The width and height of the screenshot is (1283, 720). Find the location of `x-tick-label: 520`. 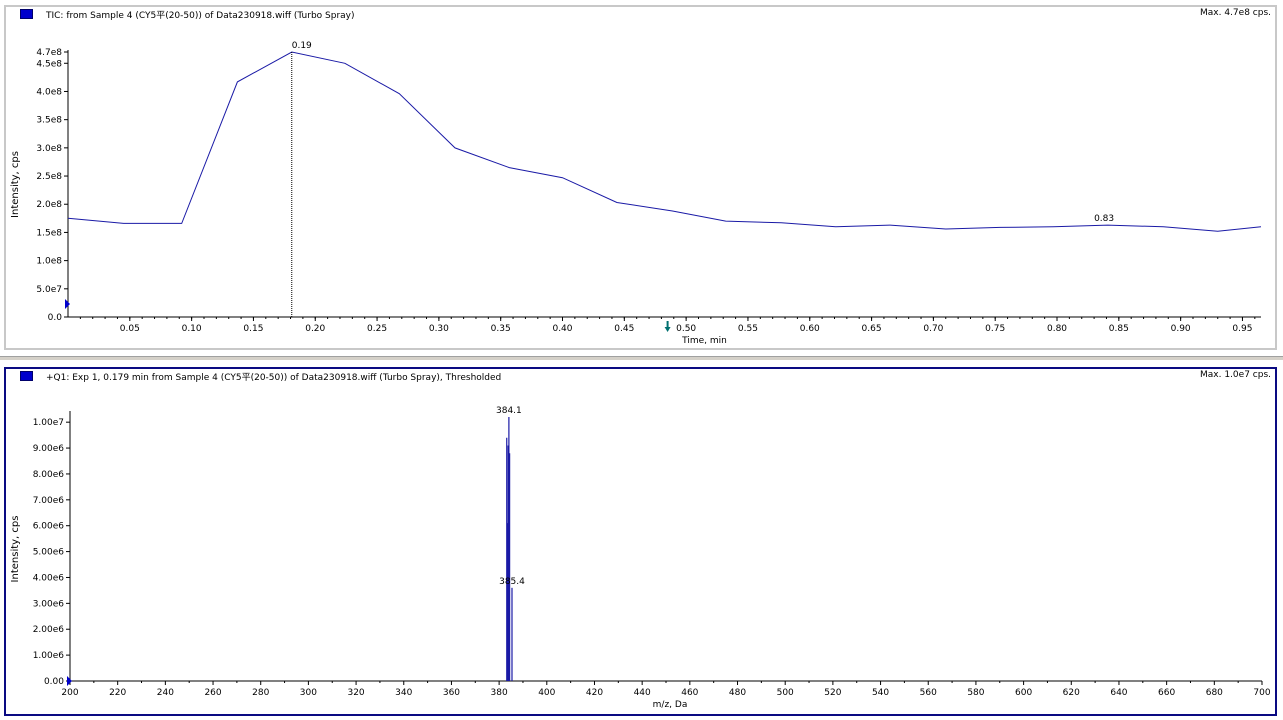

x-tick-label: 520 is located at coordinates (832, 693).